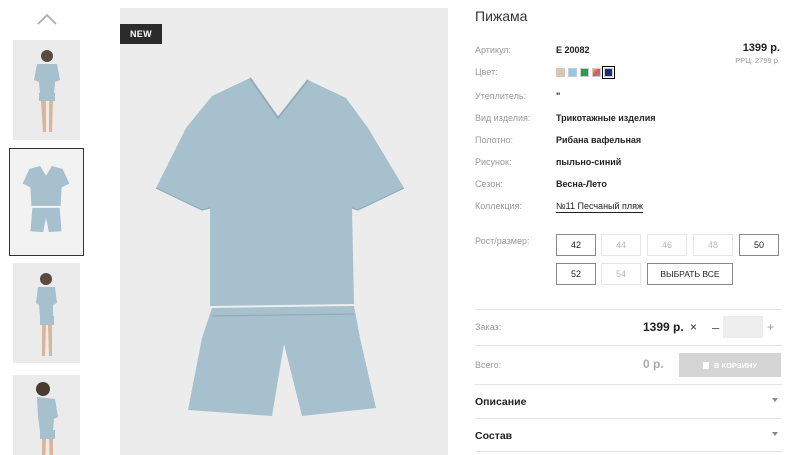 This screenshot has height=455, width=800. What do you see at coordinates (693, 327) in the screenshot?
I see `remove-order-icon: ×` at bounding box center [693, 327].